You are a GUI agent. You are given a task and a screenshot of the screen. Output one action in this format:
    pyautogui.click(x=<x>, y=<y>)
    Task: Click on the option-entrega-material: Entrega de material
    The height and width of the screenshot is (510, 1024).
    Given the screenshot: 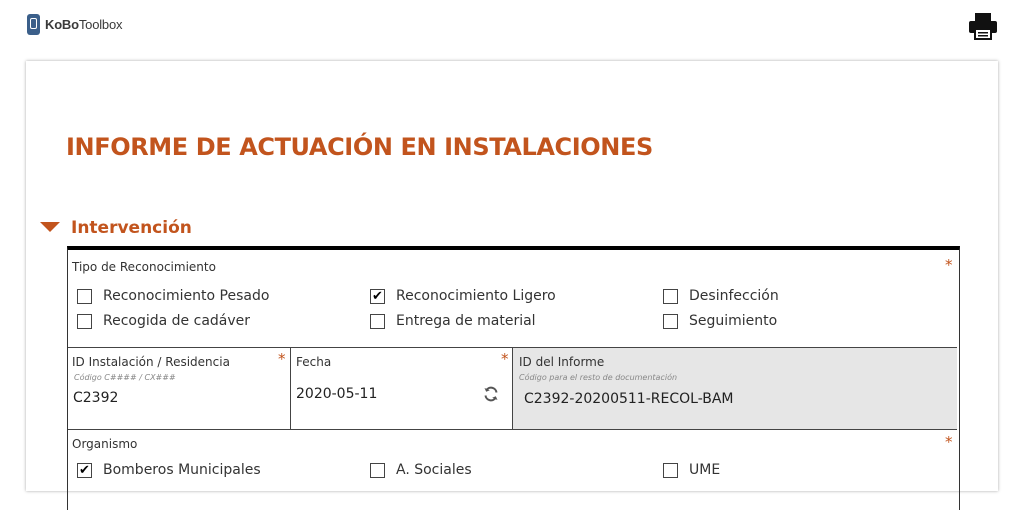 What is the action you would take?
    pyautogui.click(x=453, y=321)
    